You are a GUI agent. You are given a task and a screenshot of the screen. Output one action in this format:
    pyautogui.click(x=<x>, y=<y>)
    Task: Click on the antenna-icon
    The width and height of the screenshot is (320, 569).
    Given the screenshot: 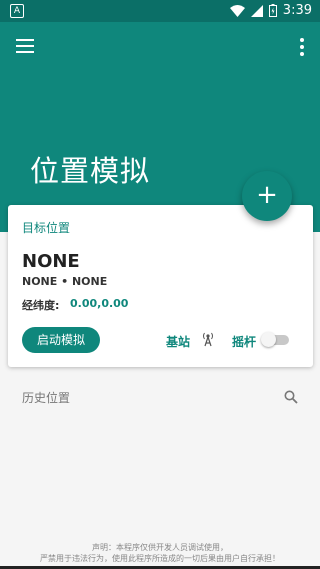 What is the action you would take?
    pyautogui.click(x=208, y=339)
    